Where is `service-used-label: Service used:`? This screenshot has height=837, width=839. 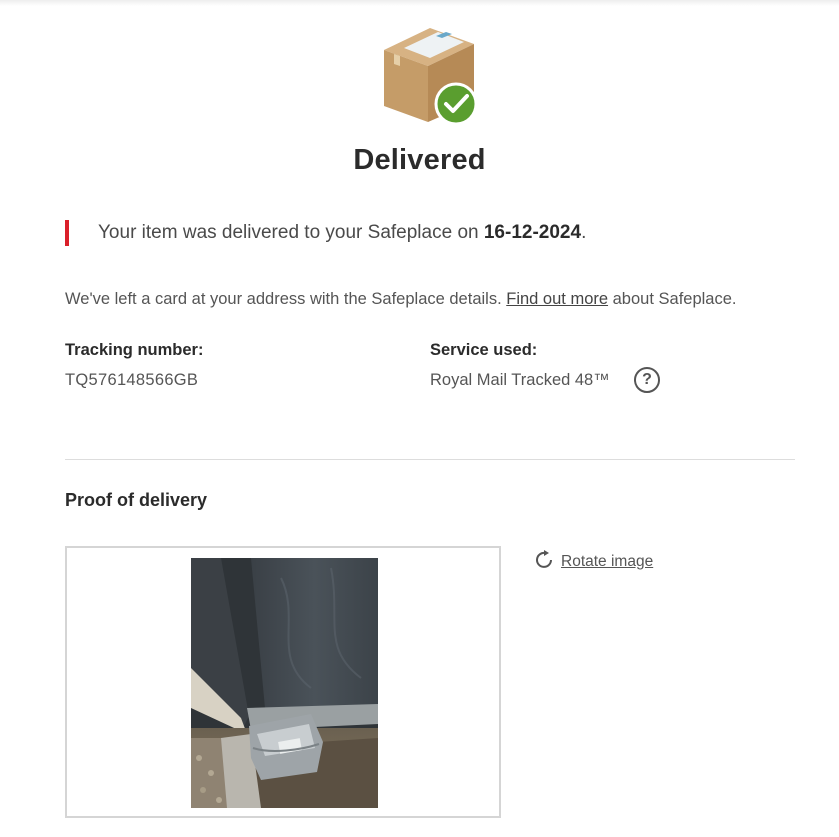 service-used-label: Service used: is located at coordinates (484, 350).